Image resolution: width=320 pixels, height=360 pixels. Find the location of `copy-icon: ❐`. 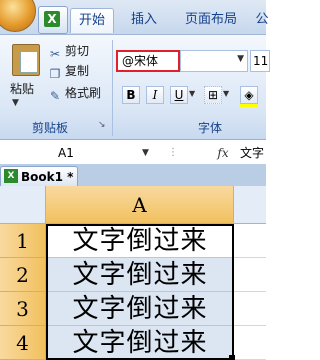

copy-icon: ❐ is located at coordinates (55, 74).